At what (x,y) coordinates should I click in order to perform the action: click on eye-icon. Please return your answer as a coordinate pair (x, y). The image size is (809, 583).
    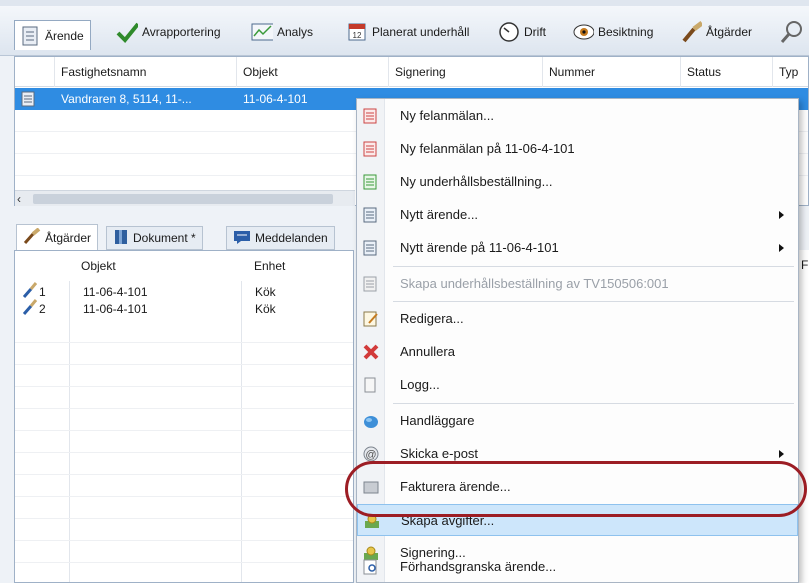
    Looking at the image, I should click on (583, 32).